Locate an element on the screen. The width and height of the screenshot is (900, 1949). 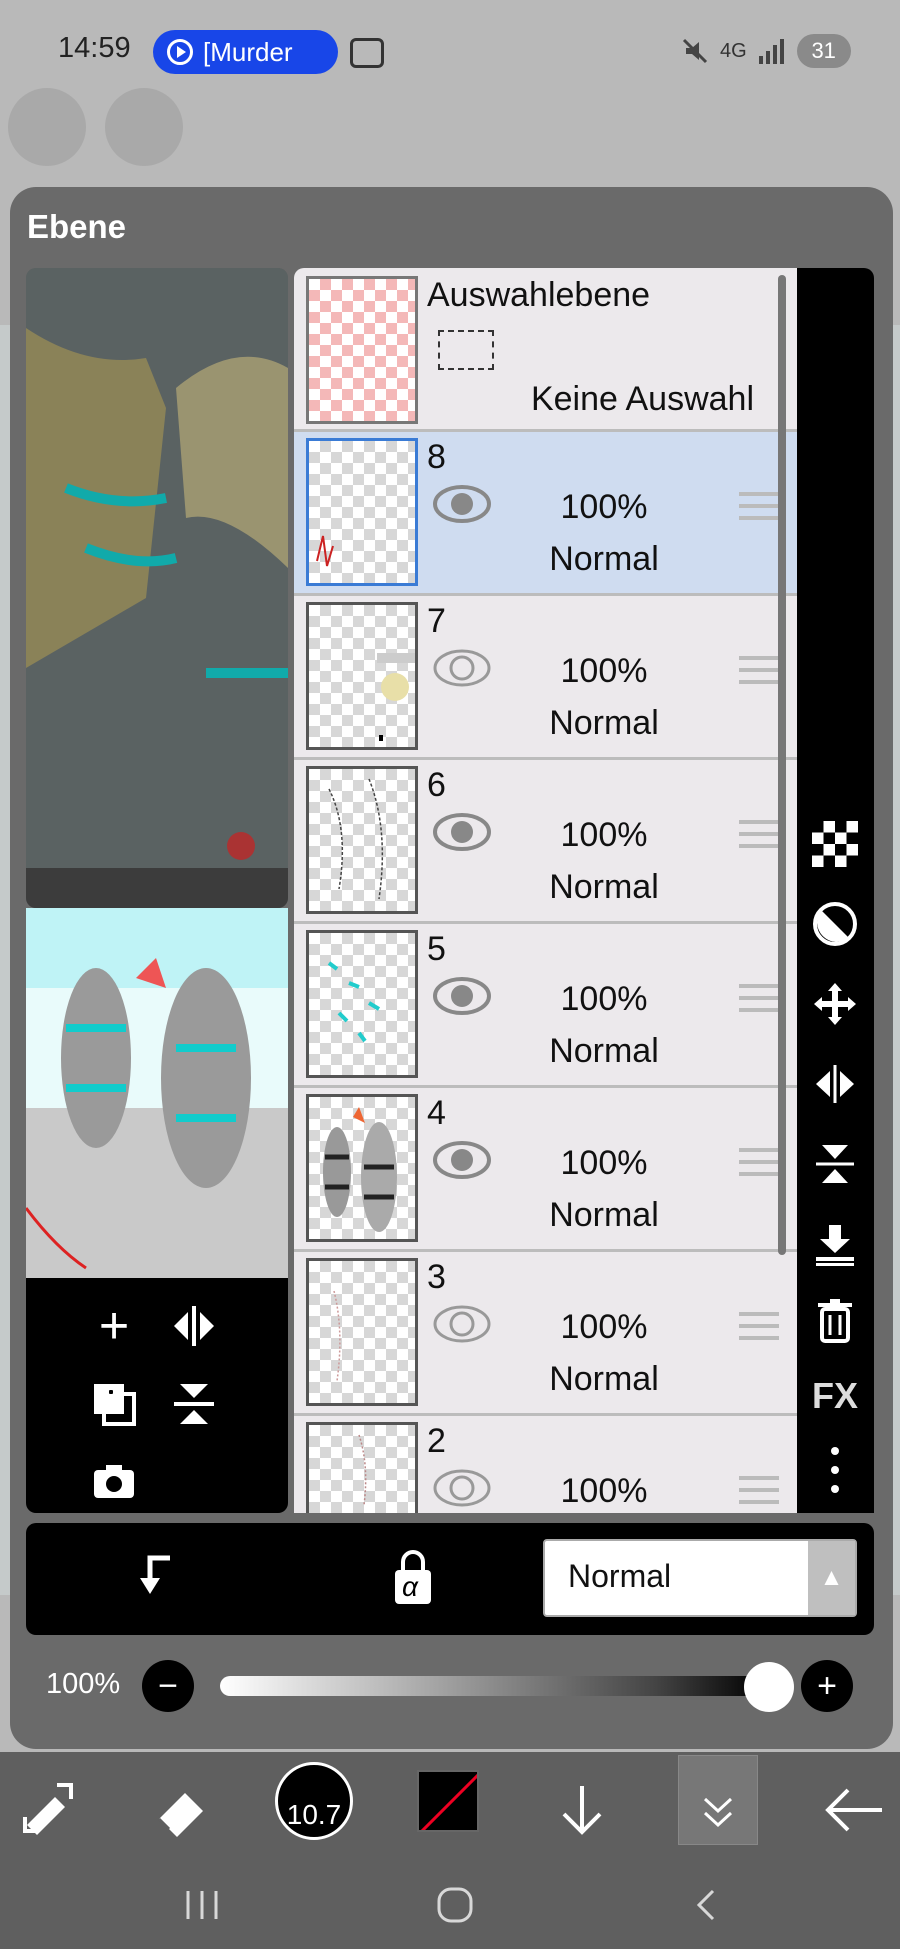
kebab-menu-icon is located at coordinates (835, 1470).